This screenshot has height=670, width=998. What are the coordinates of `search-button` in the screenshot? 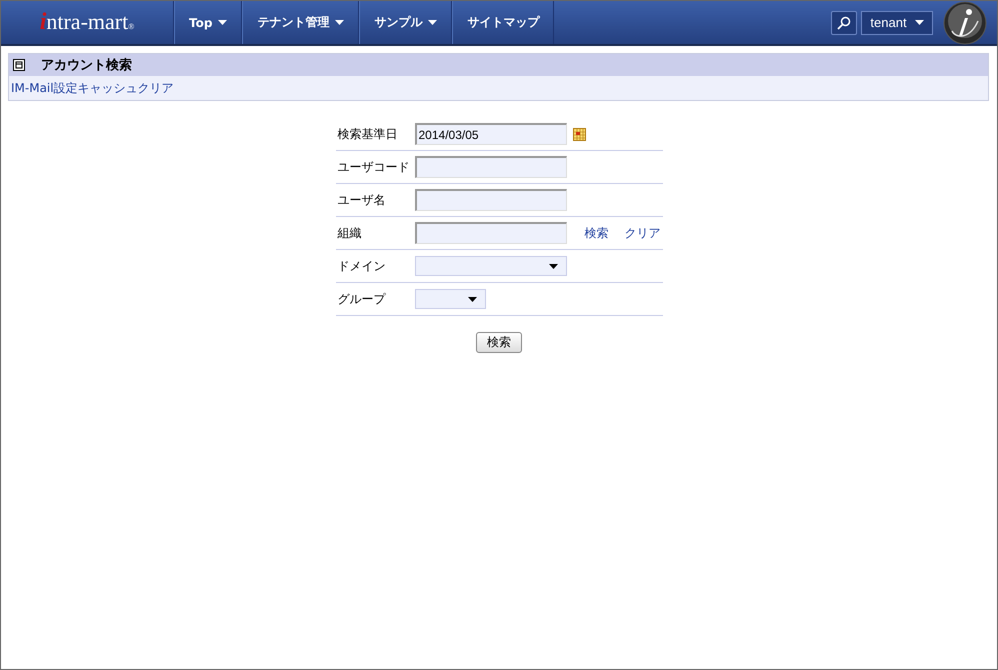 It's located at (844, 22).